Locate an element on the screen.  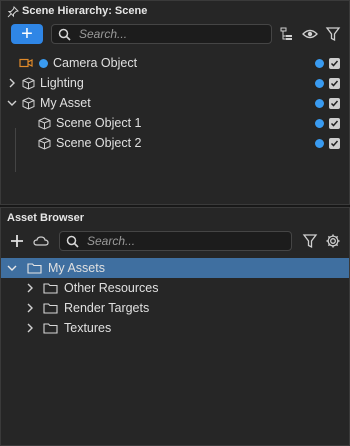
tree-item-scene-object-2: Scene Object 2 is located at coordinates (175, 143).